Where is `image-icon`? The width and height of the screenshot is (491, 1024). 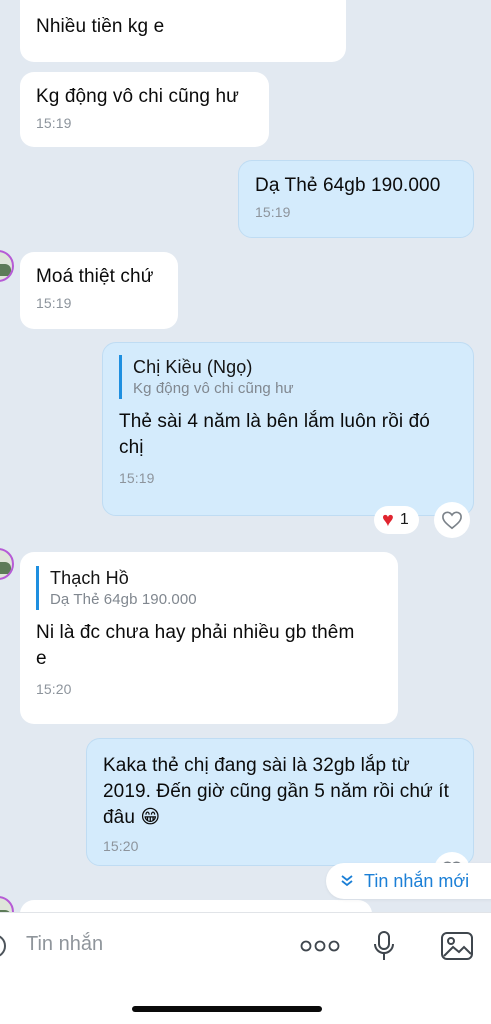
image-icon is located at coordinates (457, 946).